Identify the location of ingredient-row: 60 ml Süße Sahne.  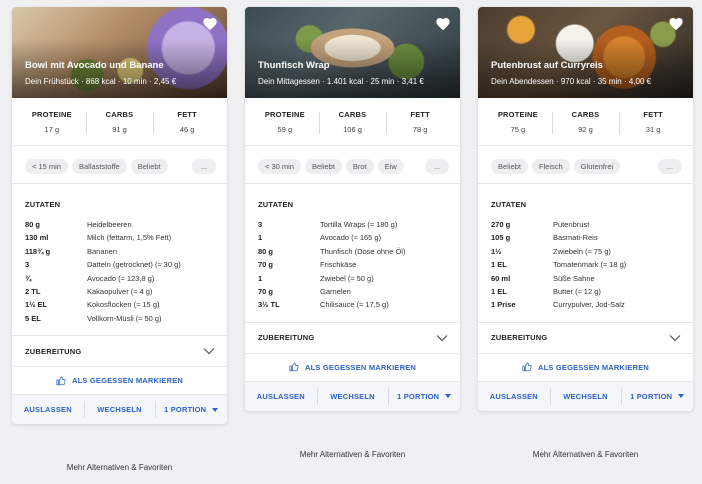
(585, 278).